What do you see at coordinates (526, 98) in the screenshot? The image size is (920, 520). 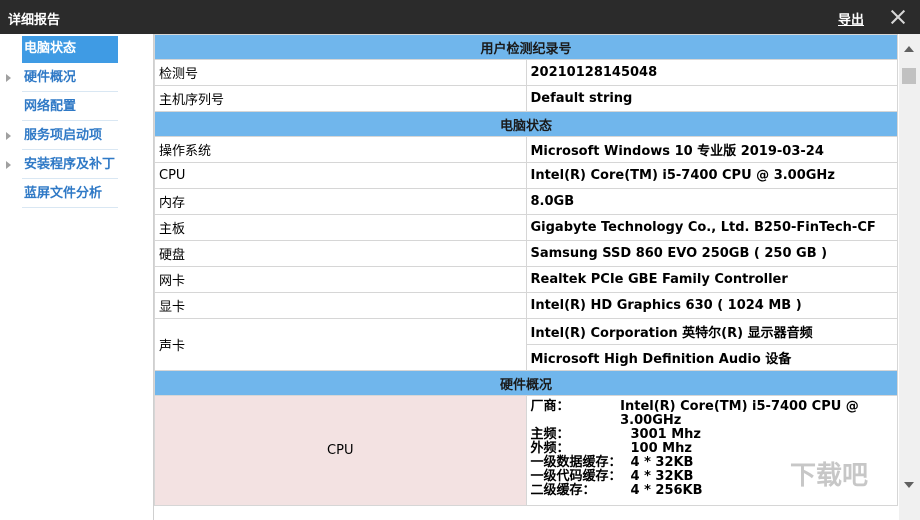 I see `table-row: 主机序列号 Default string` at bounding box center [526, 98].